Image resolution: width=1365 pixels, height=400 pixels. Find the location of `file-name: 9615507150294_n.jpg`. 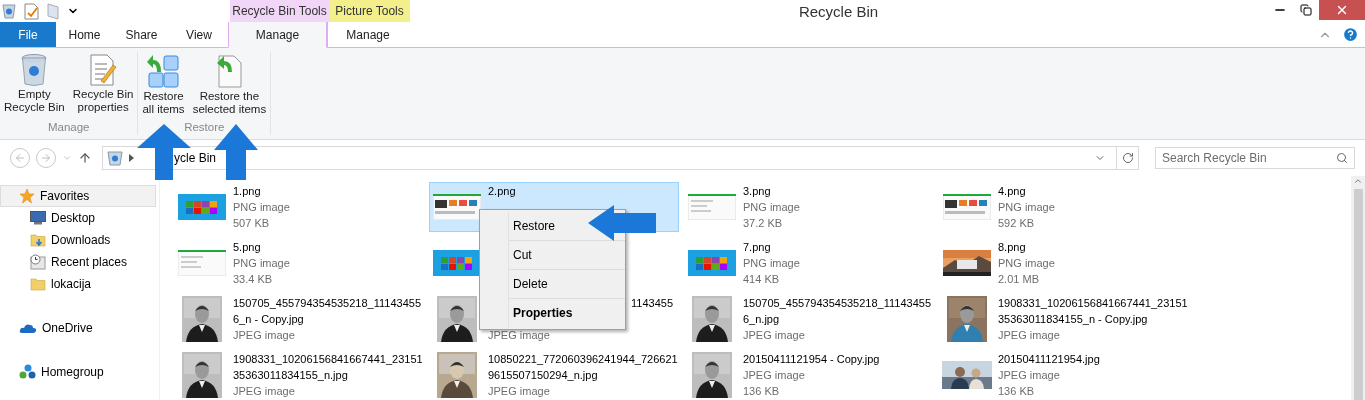

file-name: 9615507150294_n.jpg is located at coordinates (543, 375).